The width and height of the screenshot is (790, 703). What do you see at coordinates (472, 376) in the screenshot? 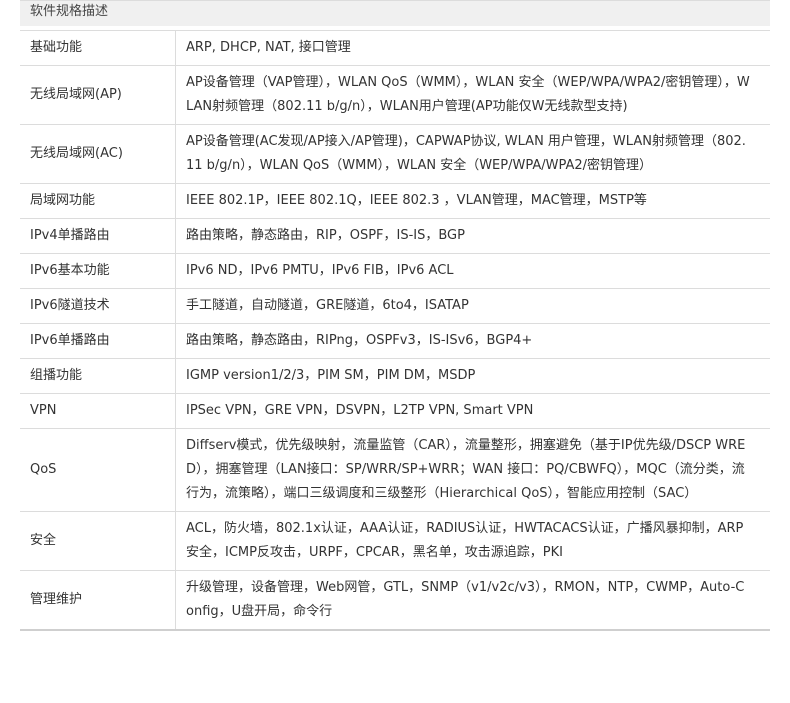
I see `spec-value: IGMP version1/2/3，PIM SM，PIM DM，MSDP` at bounding box center [472, 376].